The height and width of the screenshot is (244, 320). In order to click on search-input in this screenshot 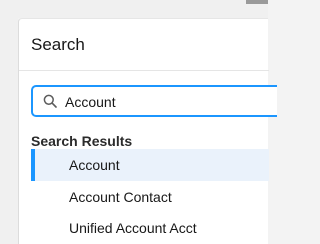, I will do `click(165, 102)`.